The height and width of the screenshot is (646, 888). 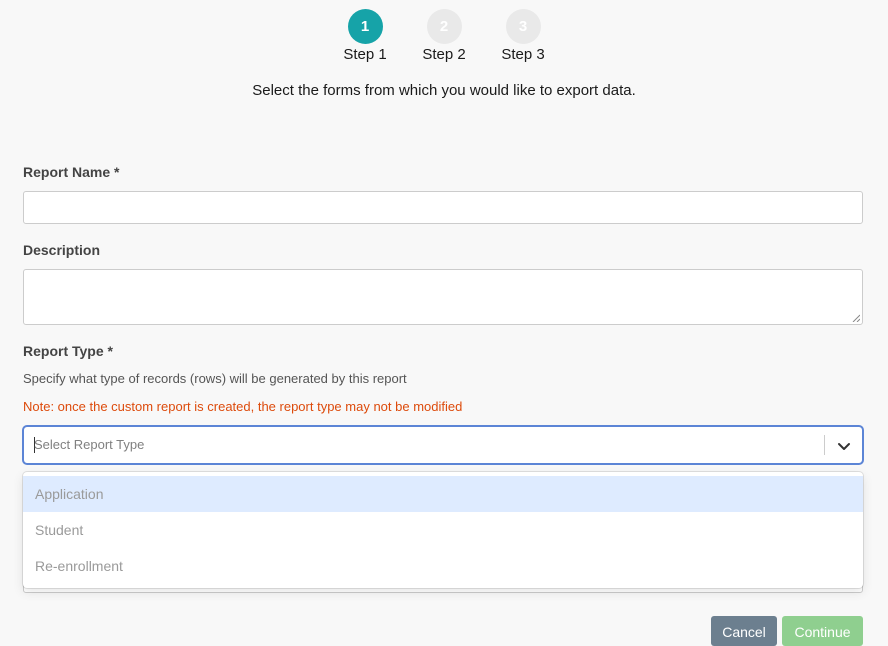 I want to click on step-2: 2 Step 2, so click(x=444, y=36).